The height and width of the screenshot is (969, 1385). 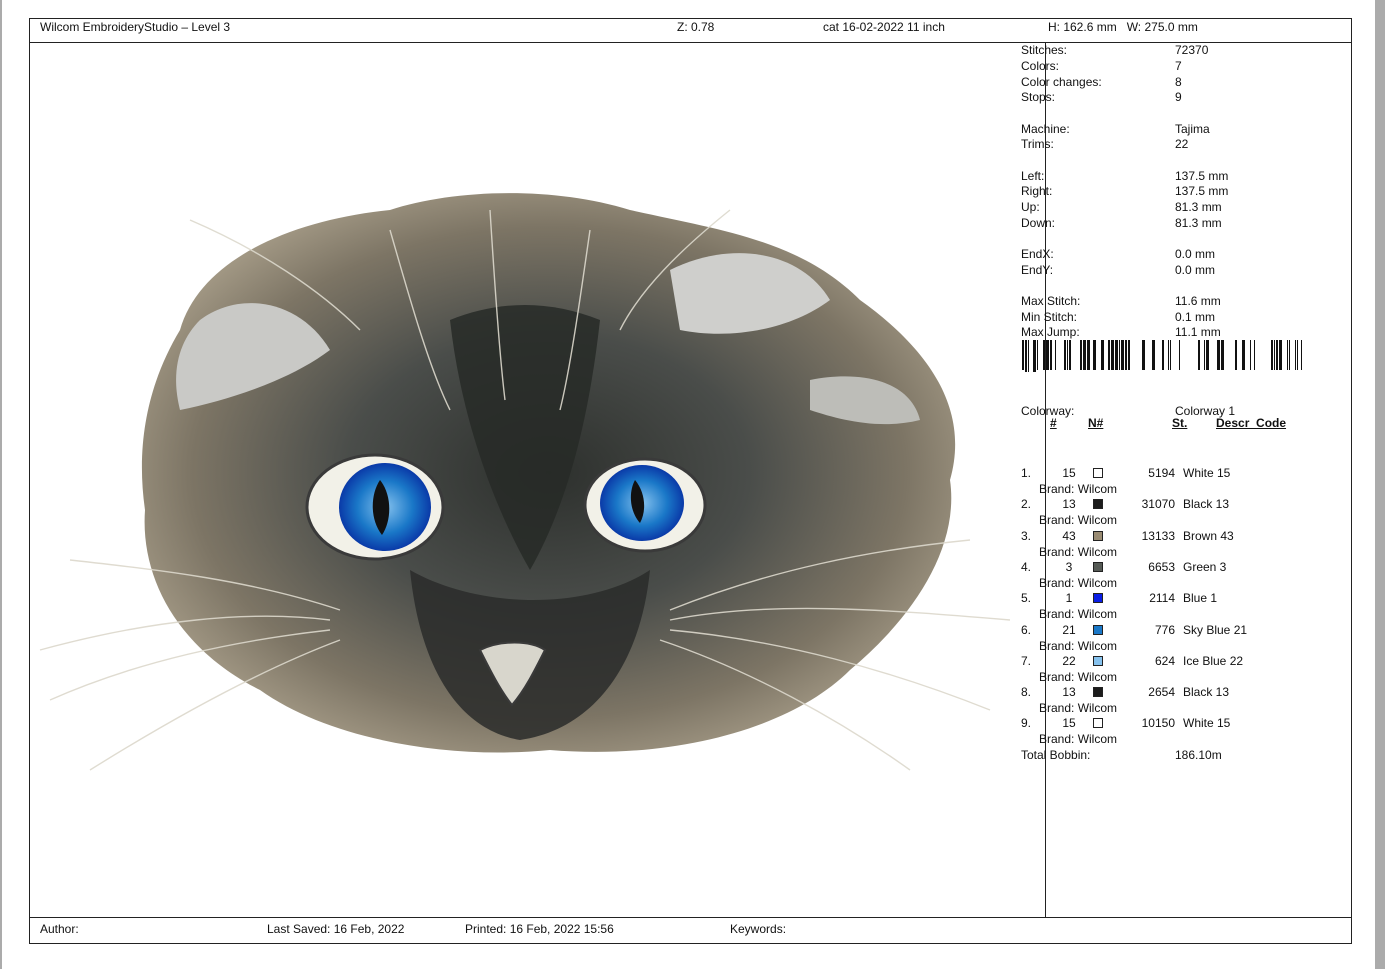 I want to click on header-divider, so click(x=690, y=42).